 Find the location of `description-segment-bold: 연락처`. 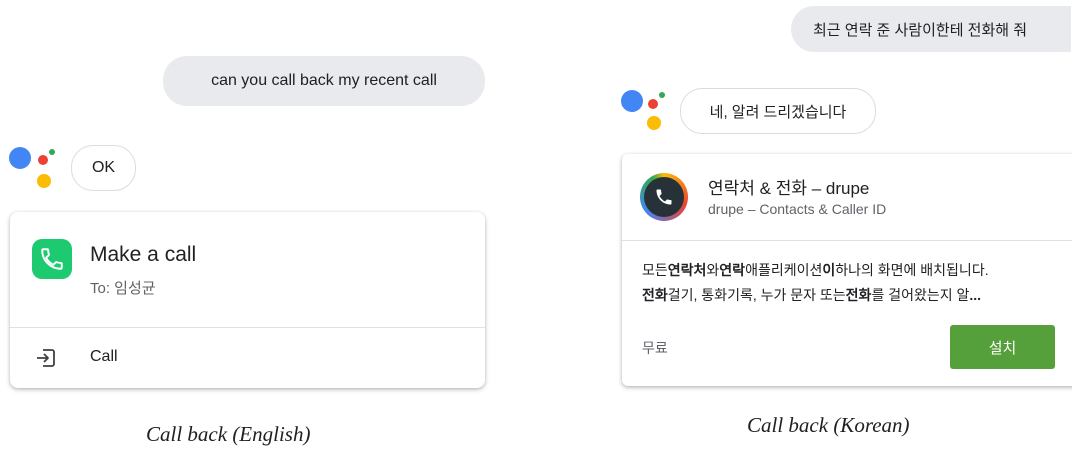

description-segment-bold: 연락처 is located at coordinates (687, 270).